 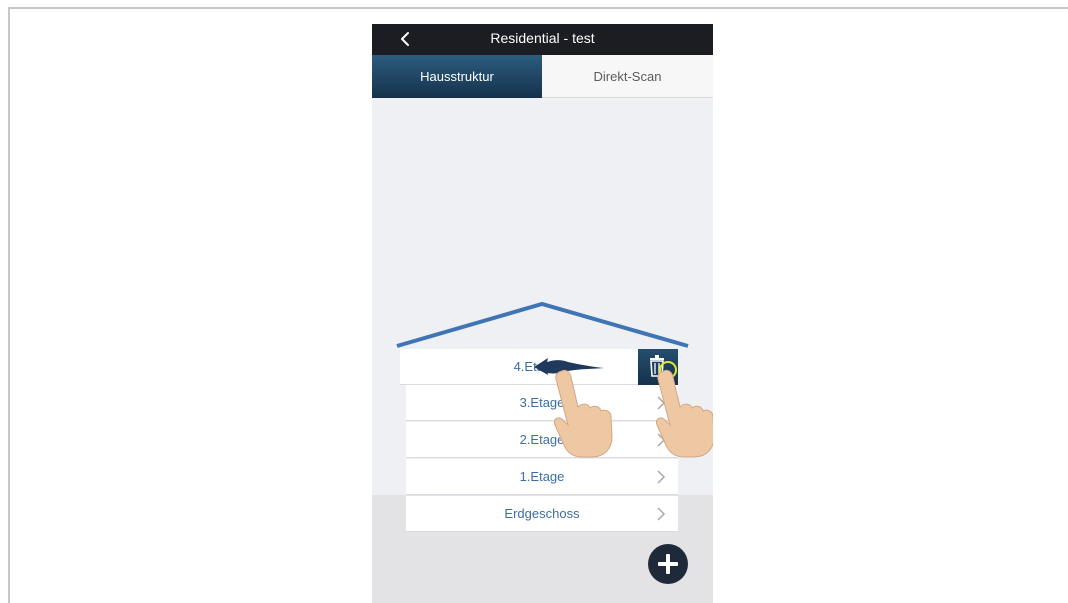 What do you see at coordinates (583, 413) in the screenshot?
I see `pointing-hand-swipe-icon` at bounding box center [583, 413].